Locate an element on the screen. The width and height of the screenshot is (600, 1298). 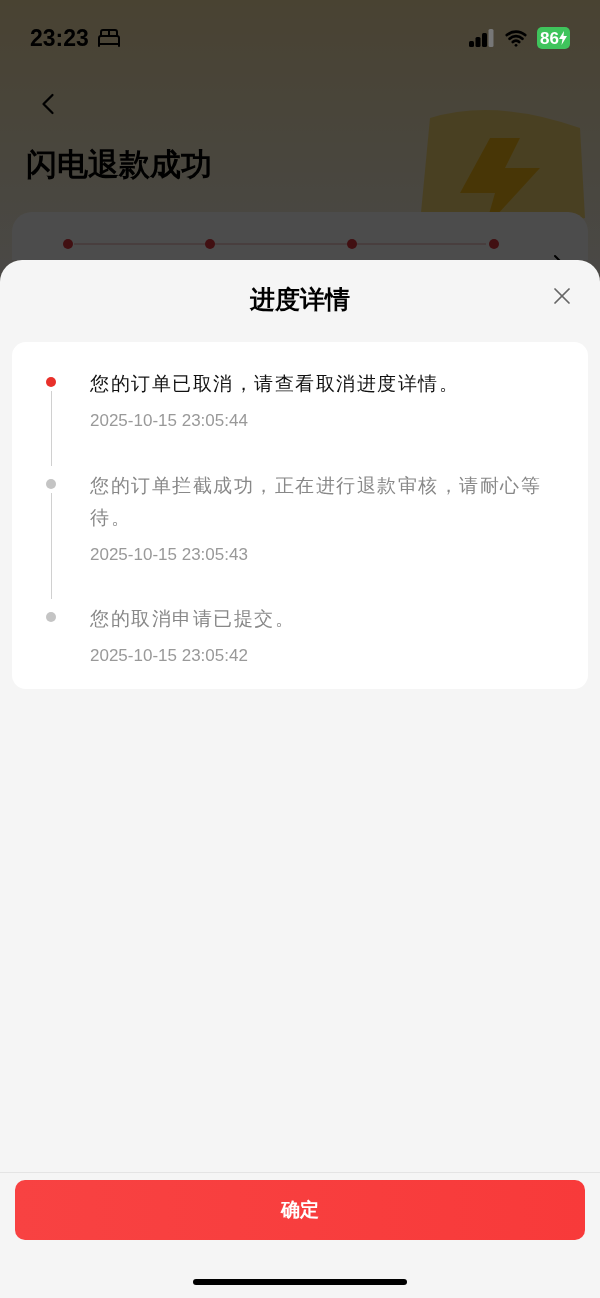
signal-icon is located at coordinates (482, 38).